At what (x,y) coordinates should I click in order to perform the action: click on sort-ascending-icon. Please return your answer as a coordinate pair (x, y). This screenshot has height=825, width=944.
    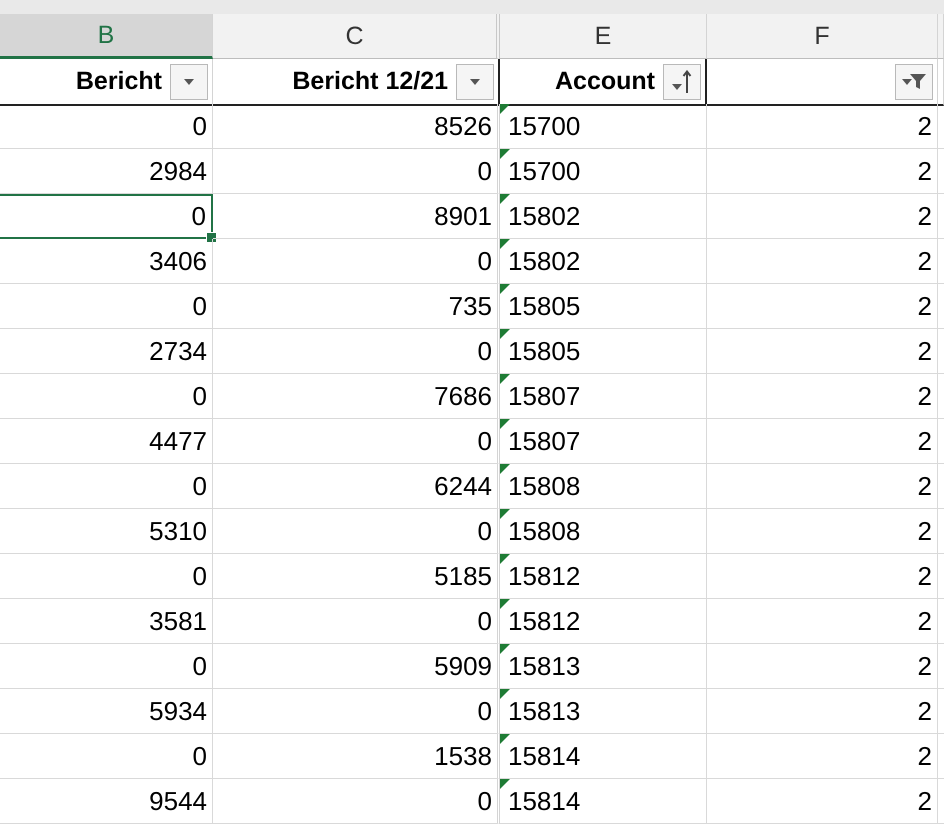
    Looking at the image, I should click on (682, 81).